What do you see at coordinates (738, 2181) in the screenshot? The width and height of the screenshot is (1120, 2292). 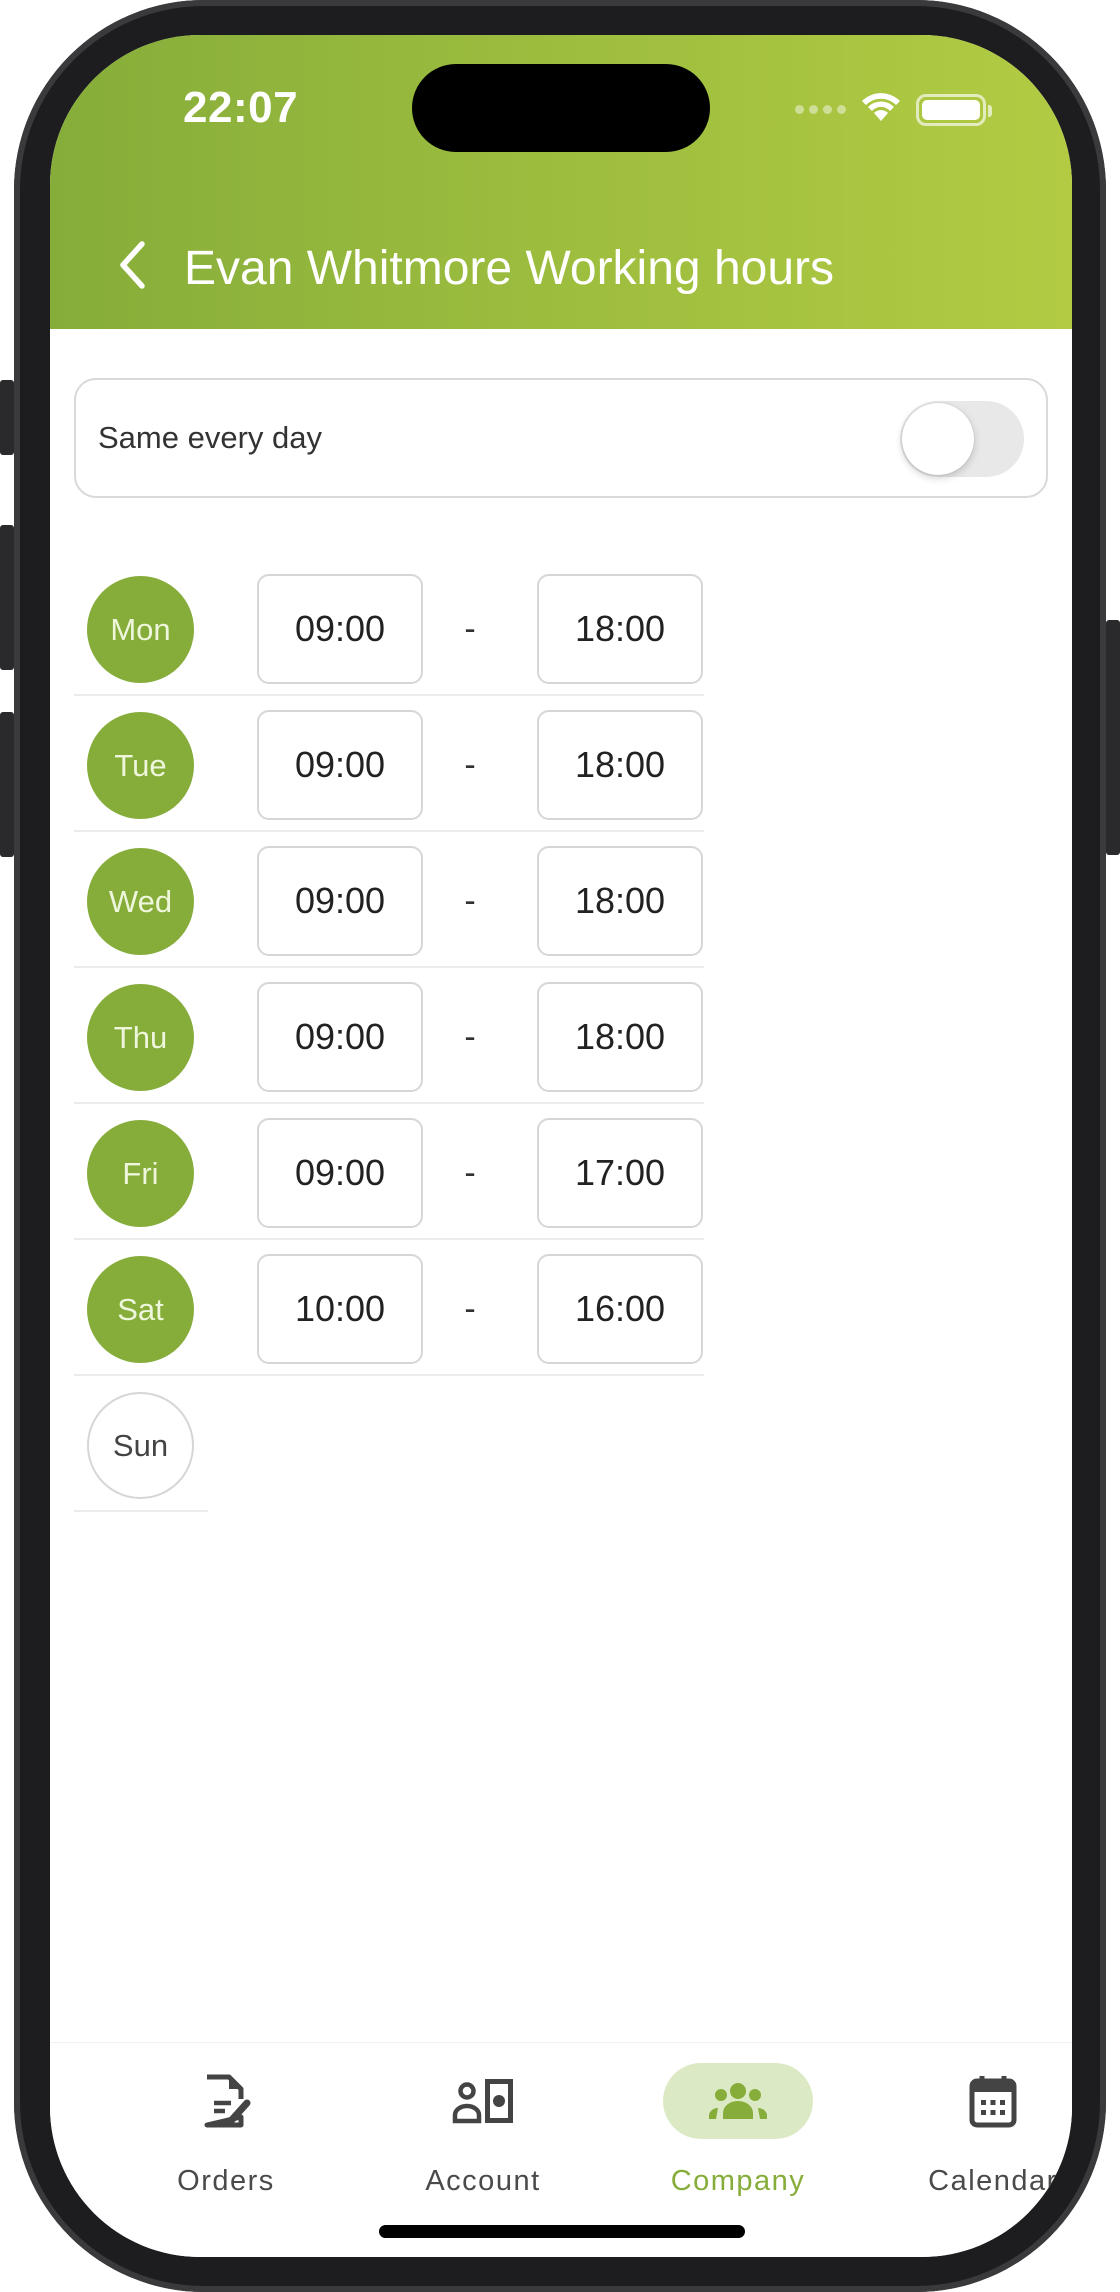 I see `tab-company-label: Company` at bounding box center [738, 2181].